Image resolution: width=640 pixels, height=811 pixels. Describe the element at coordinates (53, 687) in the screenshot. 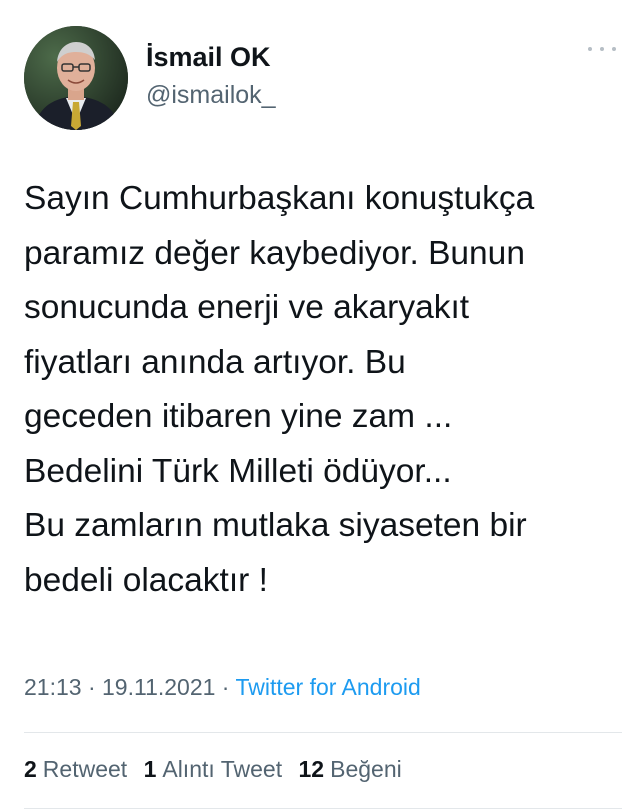

I see `tweet-time: 21:13` at that location.